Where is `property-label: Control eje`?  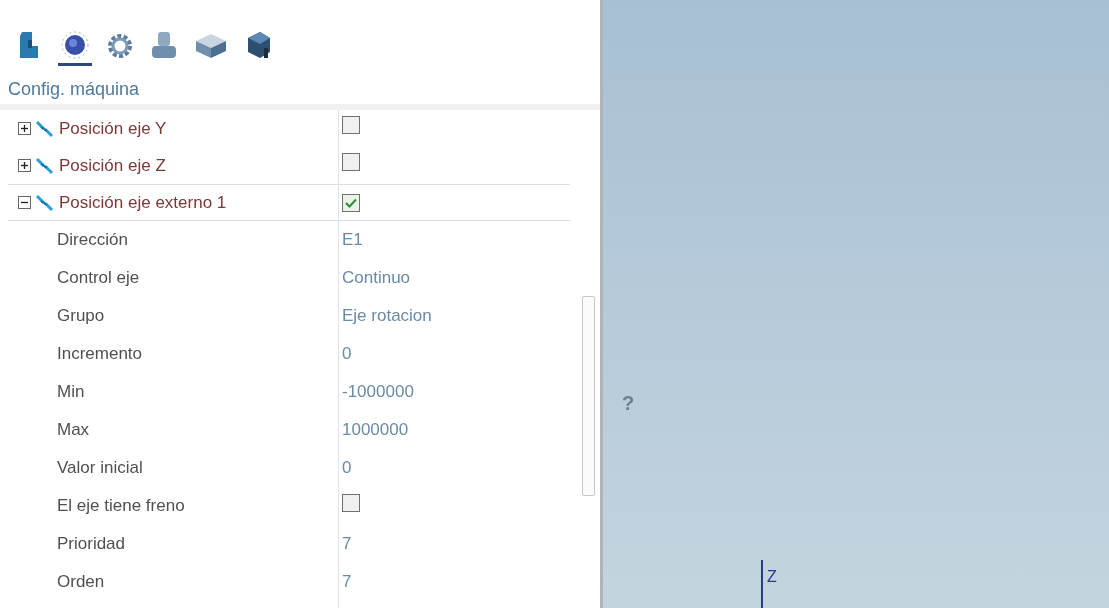 property-label: Control eje is located at coordinates (98, 278).